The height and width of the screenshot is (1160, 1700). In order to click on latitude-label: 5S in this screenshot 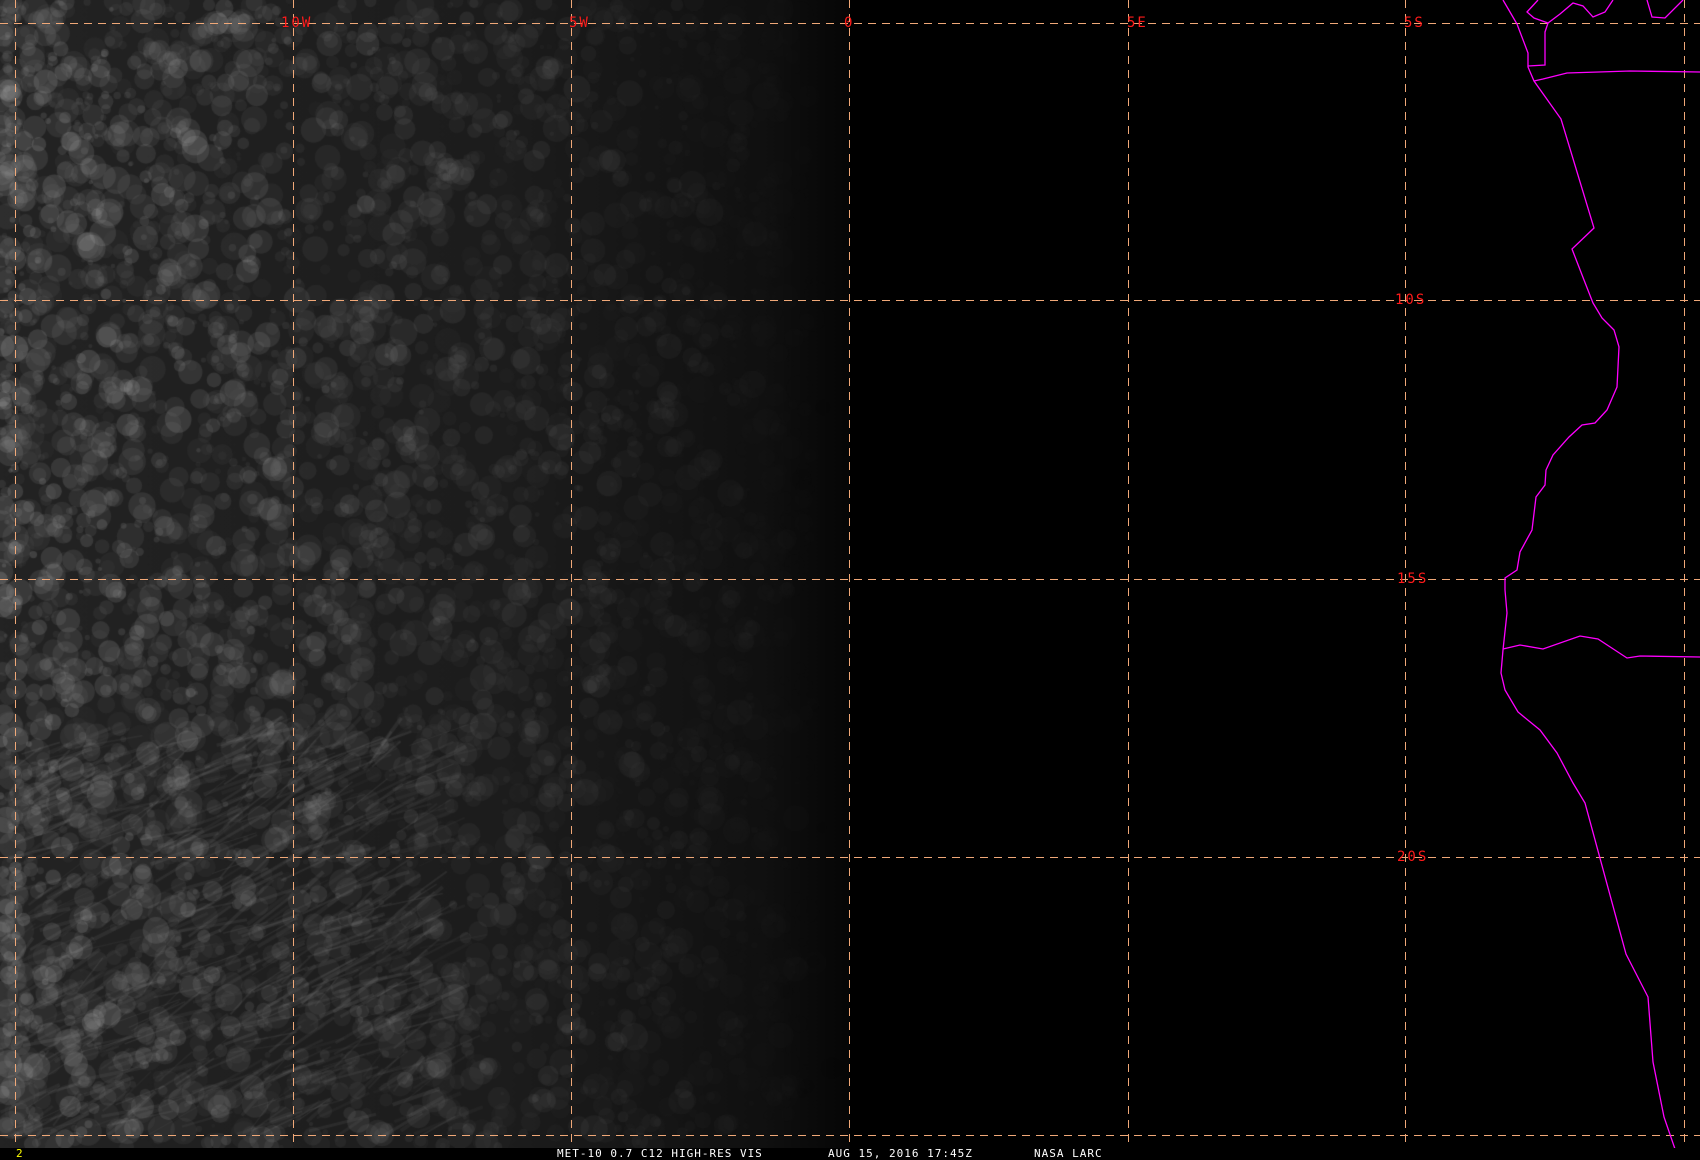, I will do `click(1414, 23)`.